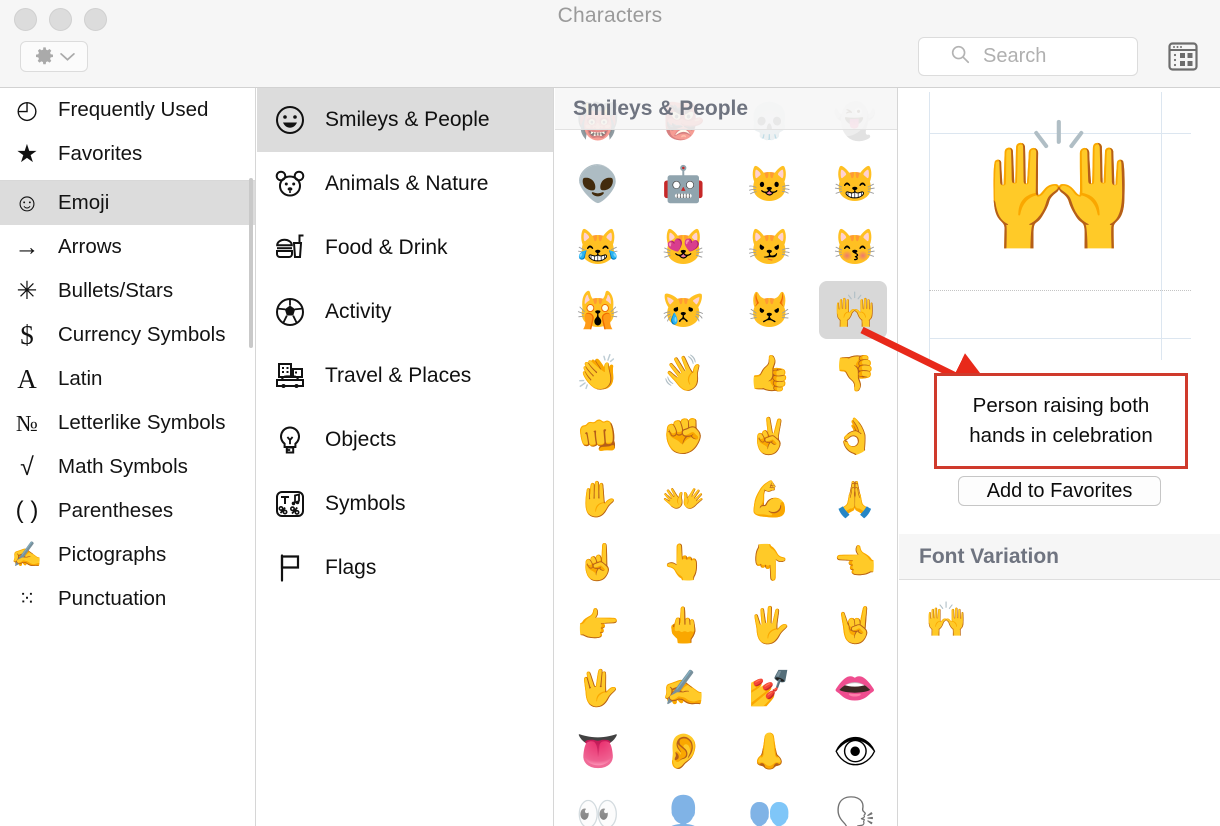  What do you see at coordinates (407, 119) in the screenshot?
I see `category-item-label: Smileys & People` at bounding box center [407, 119].